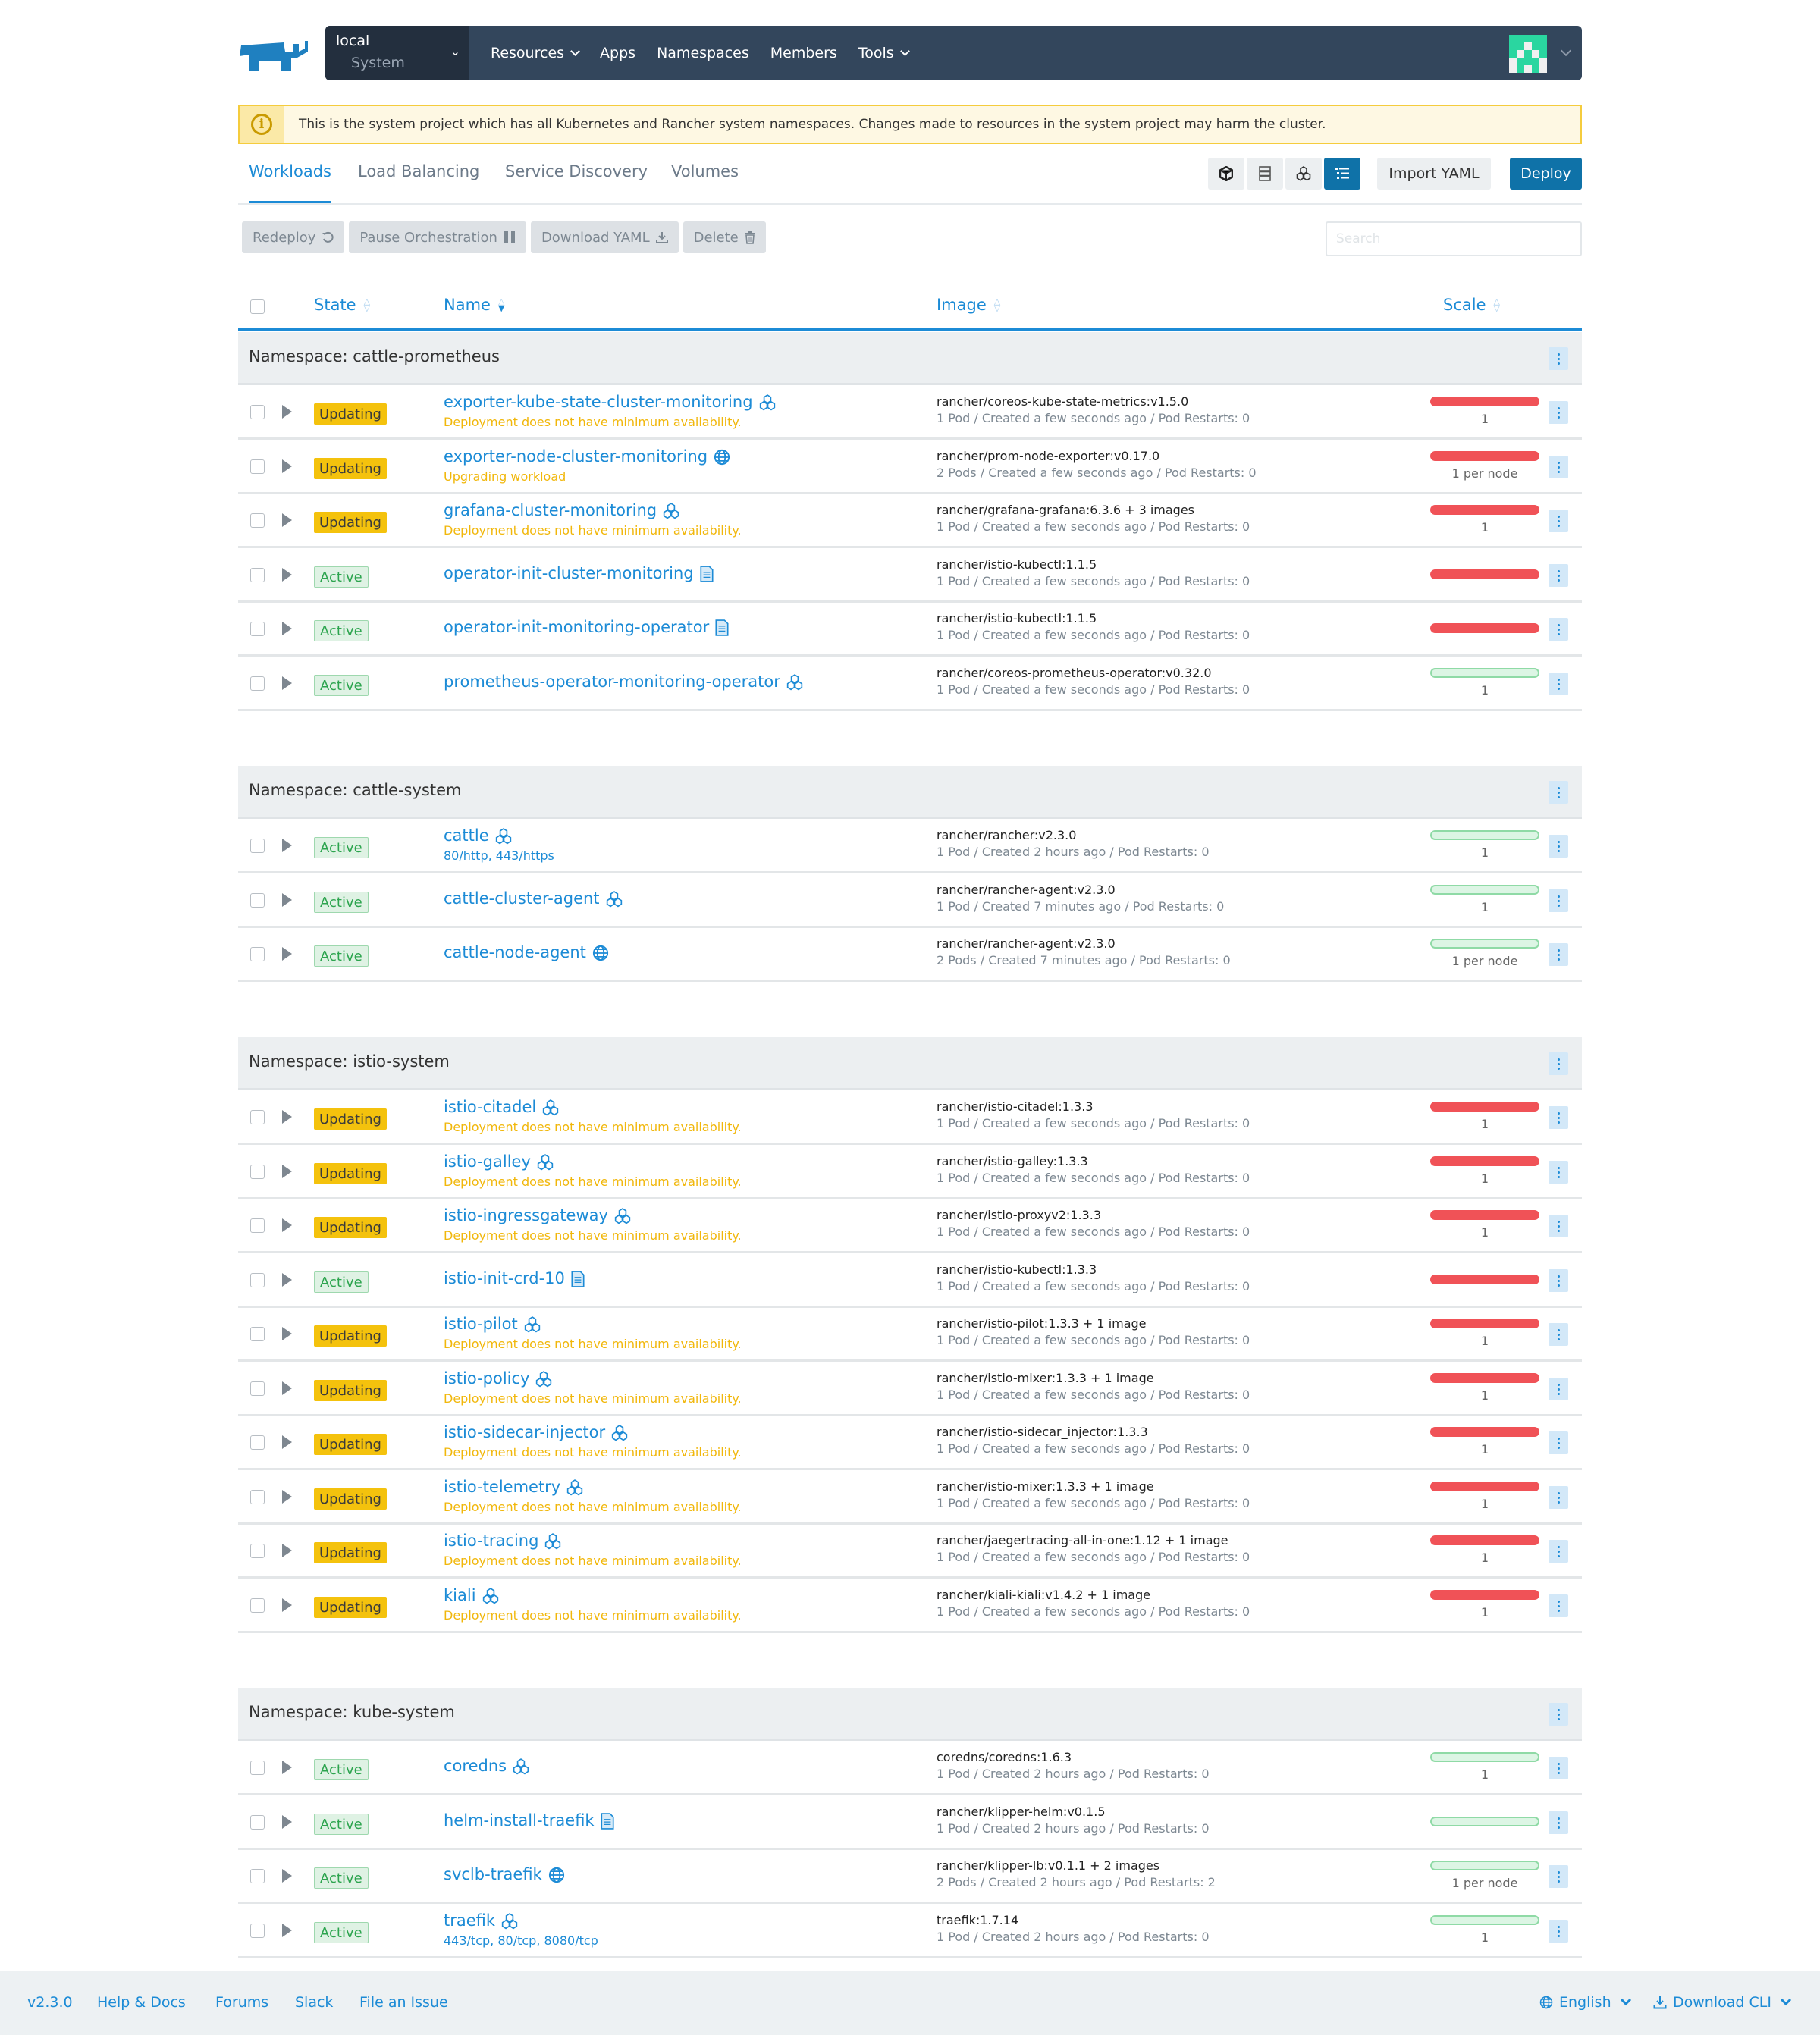  I want to click on workload-name-link: istio-galley, so click(499, 1162).